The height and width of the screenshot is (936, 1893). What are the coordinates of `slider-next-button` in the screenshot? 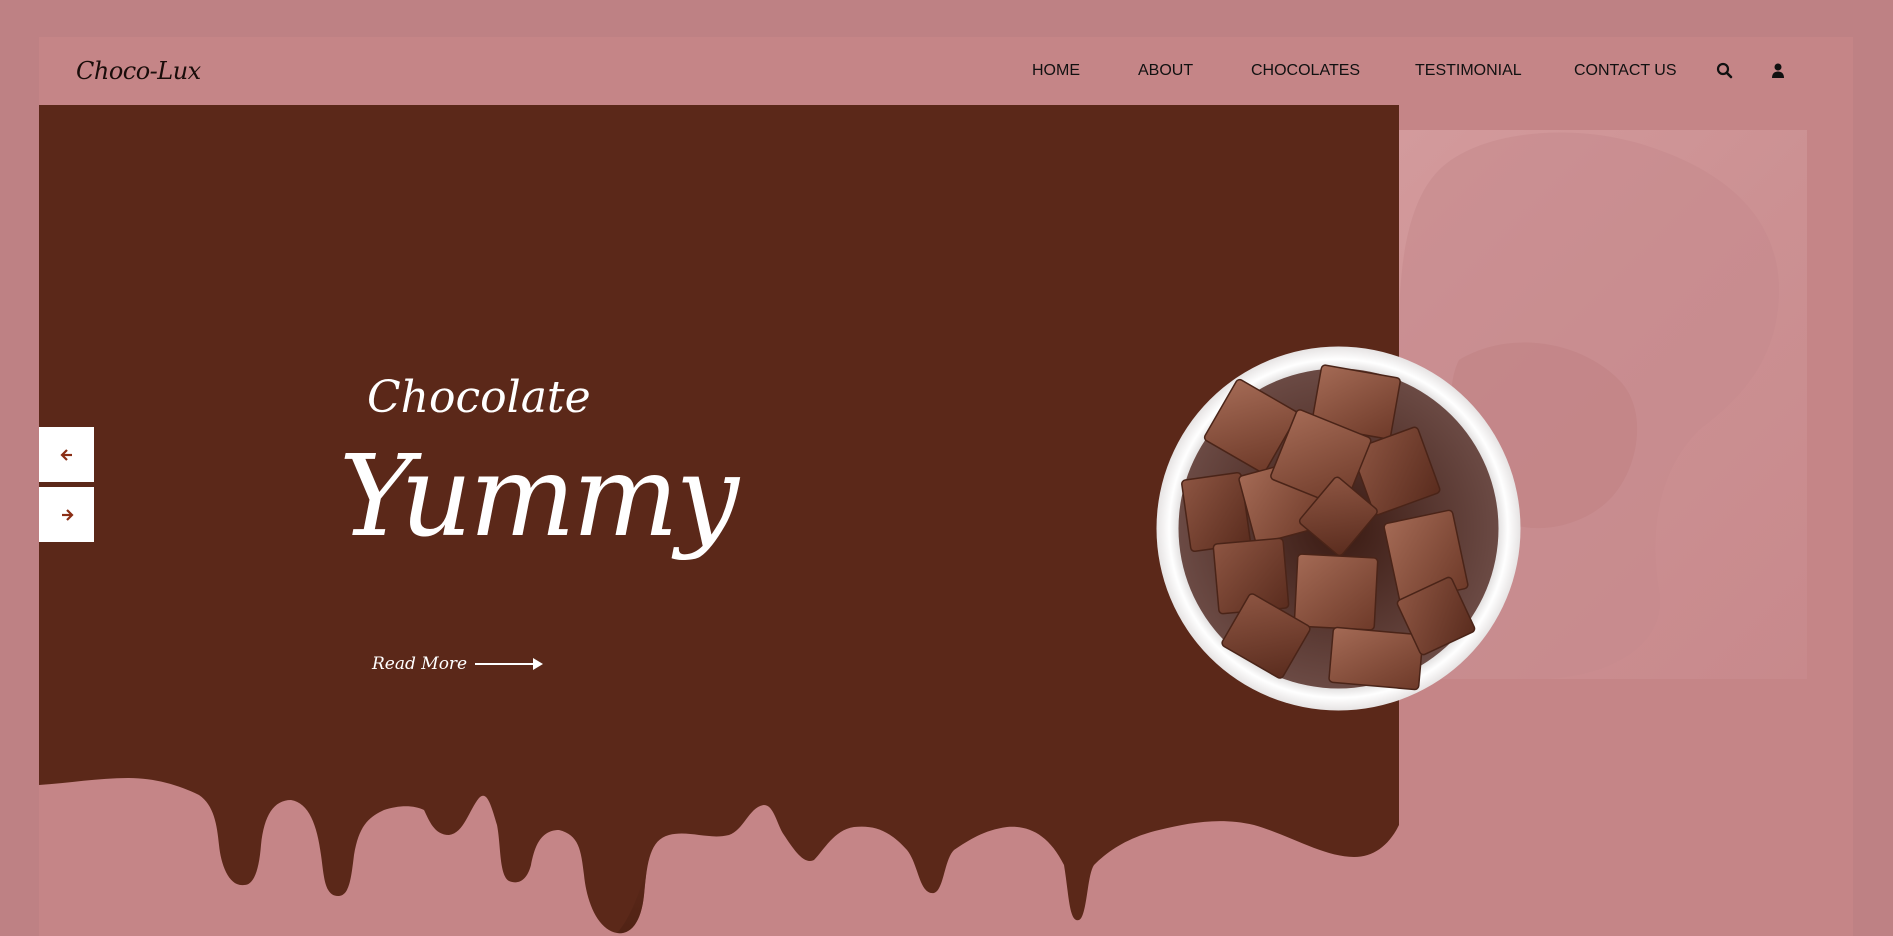 It's located at (66, 514).